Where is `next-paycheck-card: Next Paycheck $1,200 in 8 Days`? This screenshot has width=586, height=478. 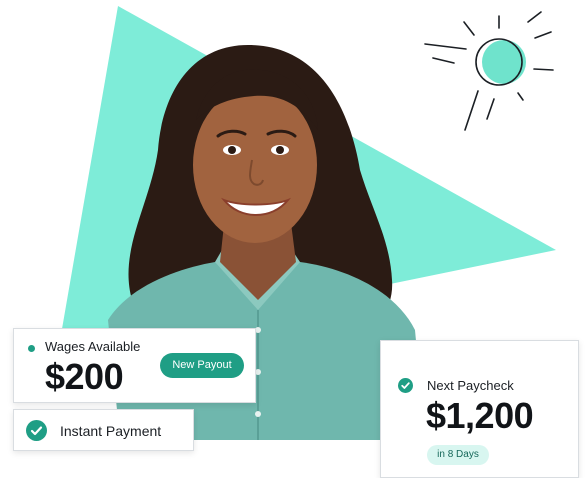
next-paycheck-card: Next Paycheck $1,200 in 8 Days is located at coordinates (479, 409).